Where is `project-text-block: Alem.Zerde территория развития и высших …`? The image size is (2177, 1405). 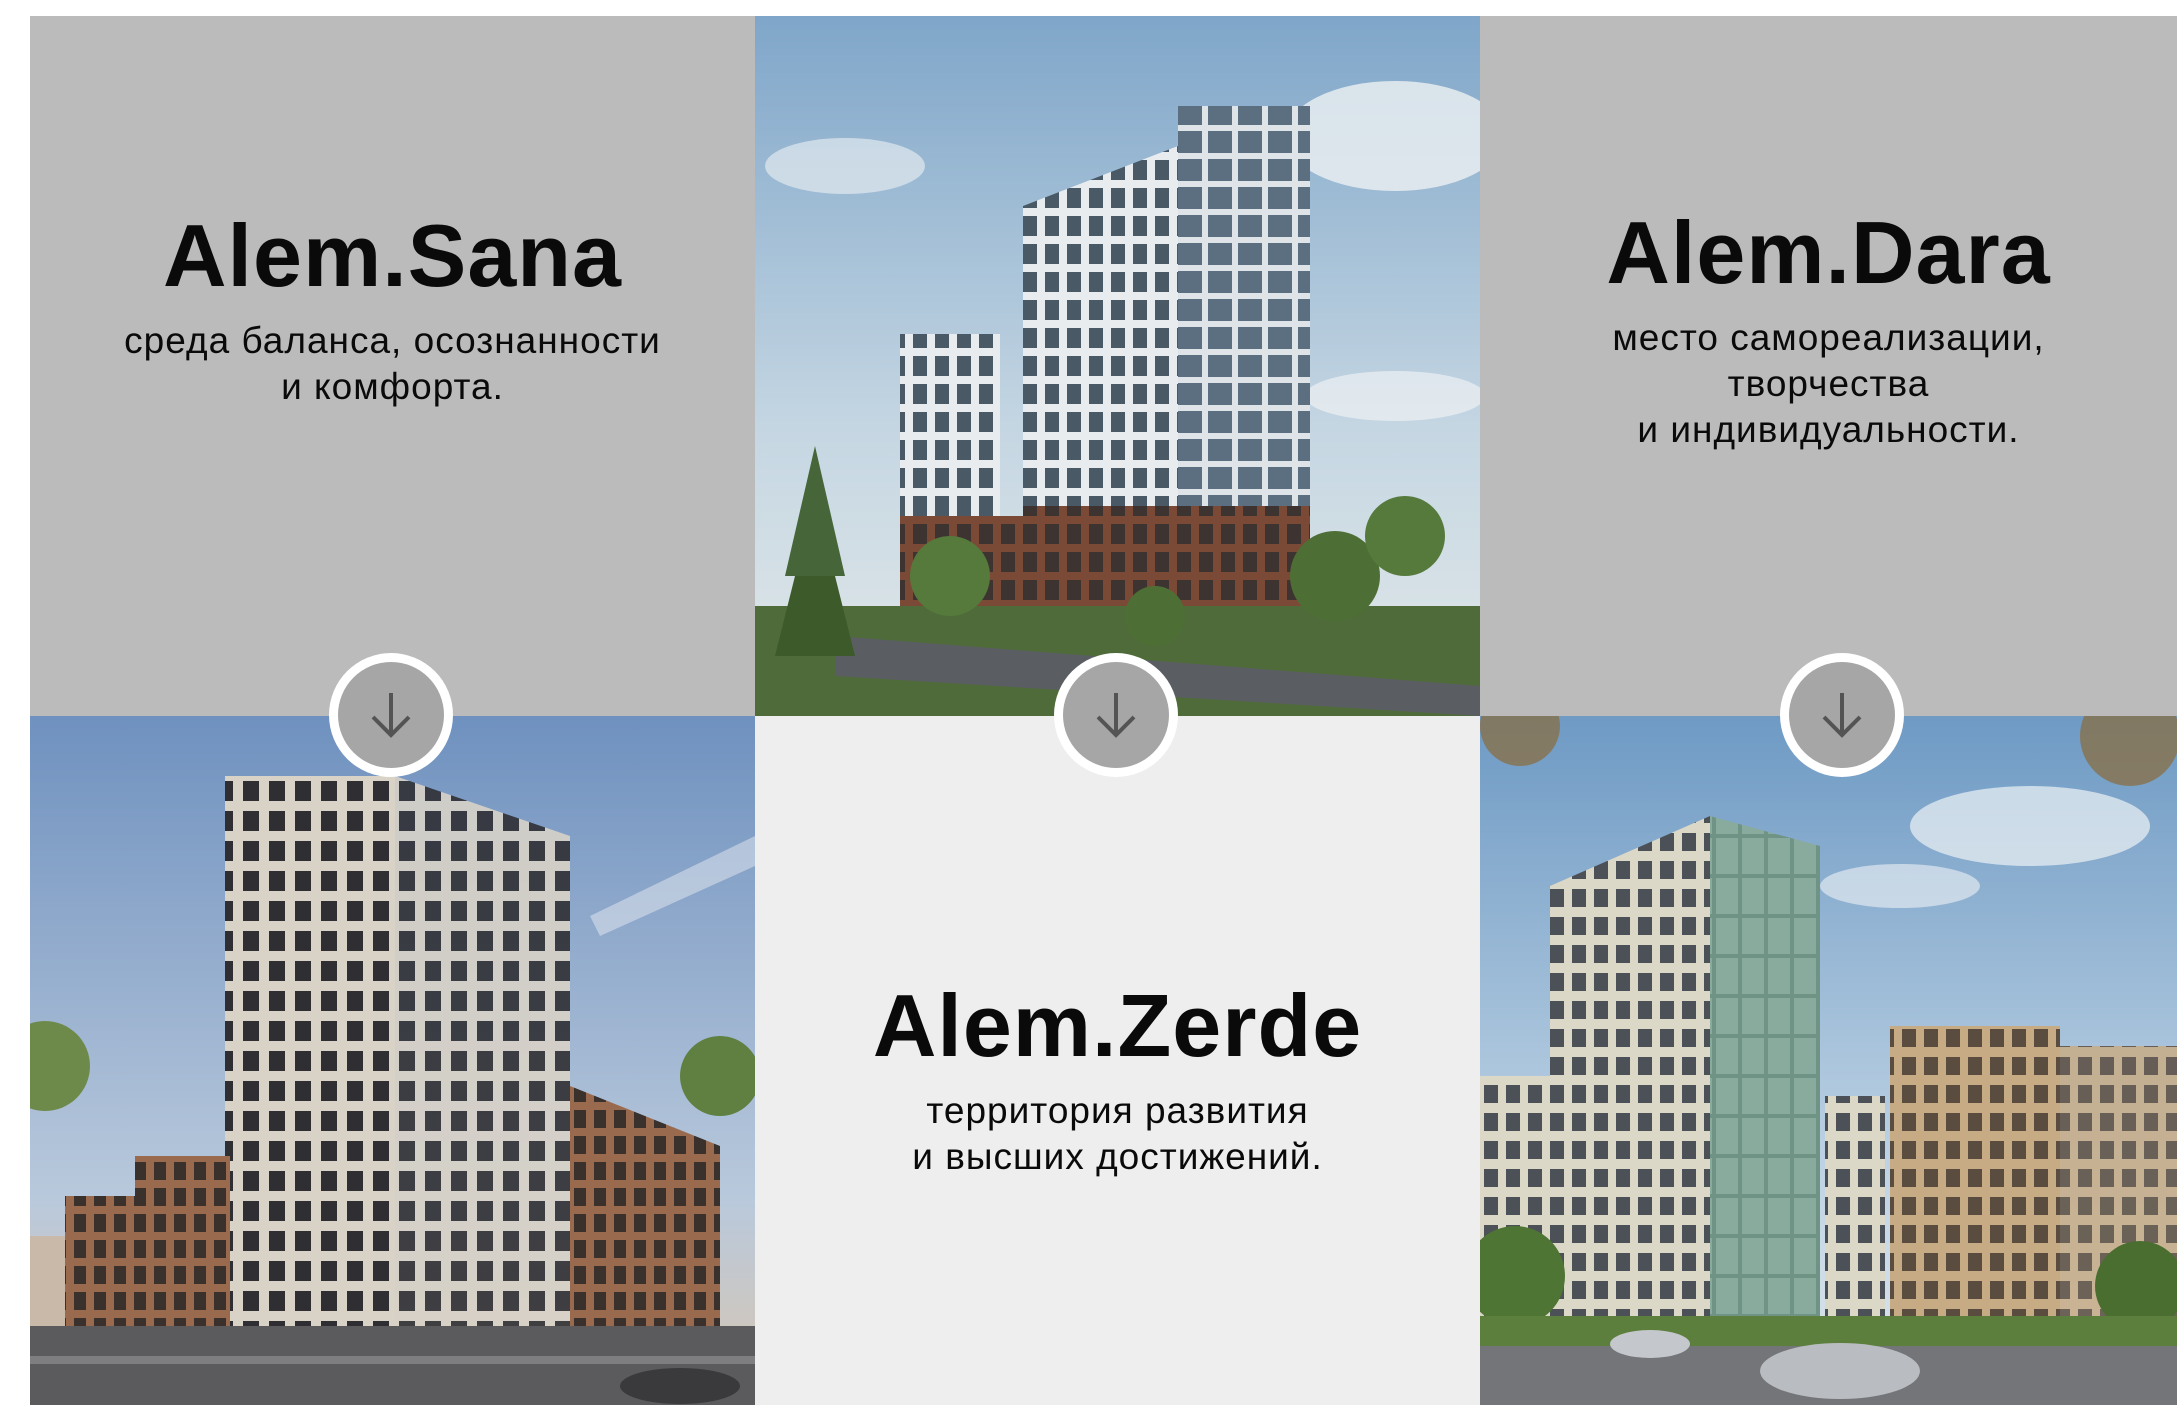
project-text-block: Alem.Zerde территория развития и высших … is located at coordinates (1117, 1077).